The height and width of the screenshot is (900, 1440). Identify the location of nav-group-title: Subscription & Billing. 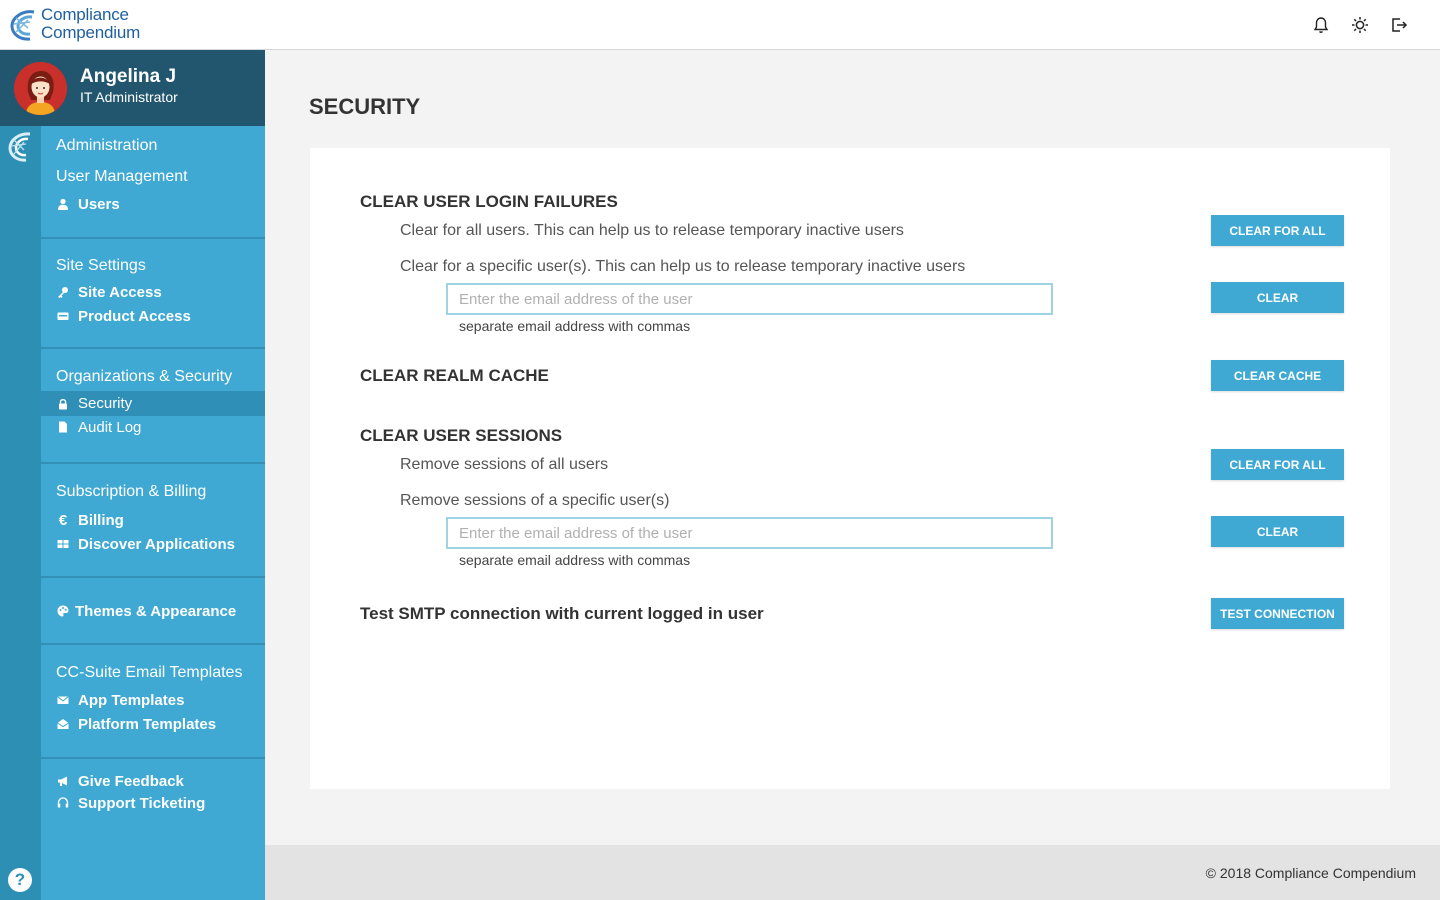
(131, 491).